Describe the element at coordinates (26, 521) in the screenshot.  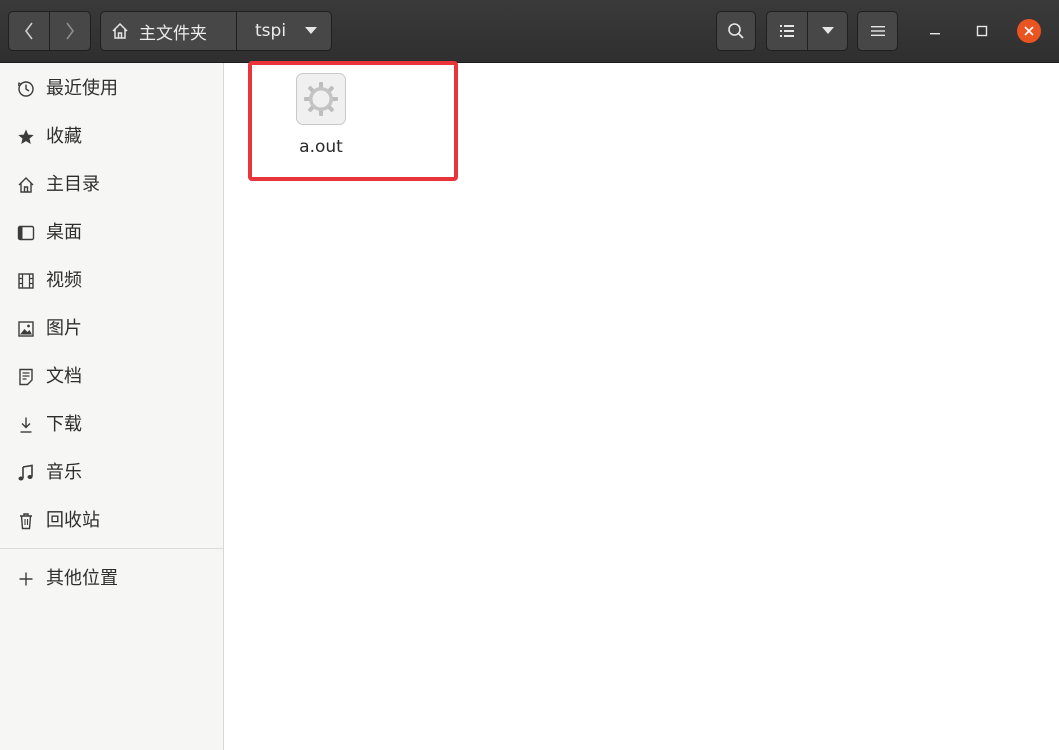
I see `trash-icon` at that location.